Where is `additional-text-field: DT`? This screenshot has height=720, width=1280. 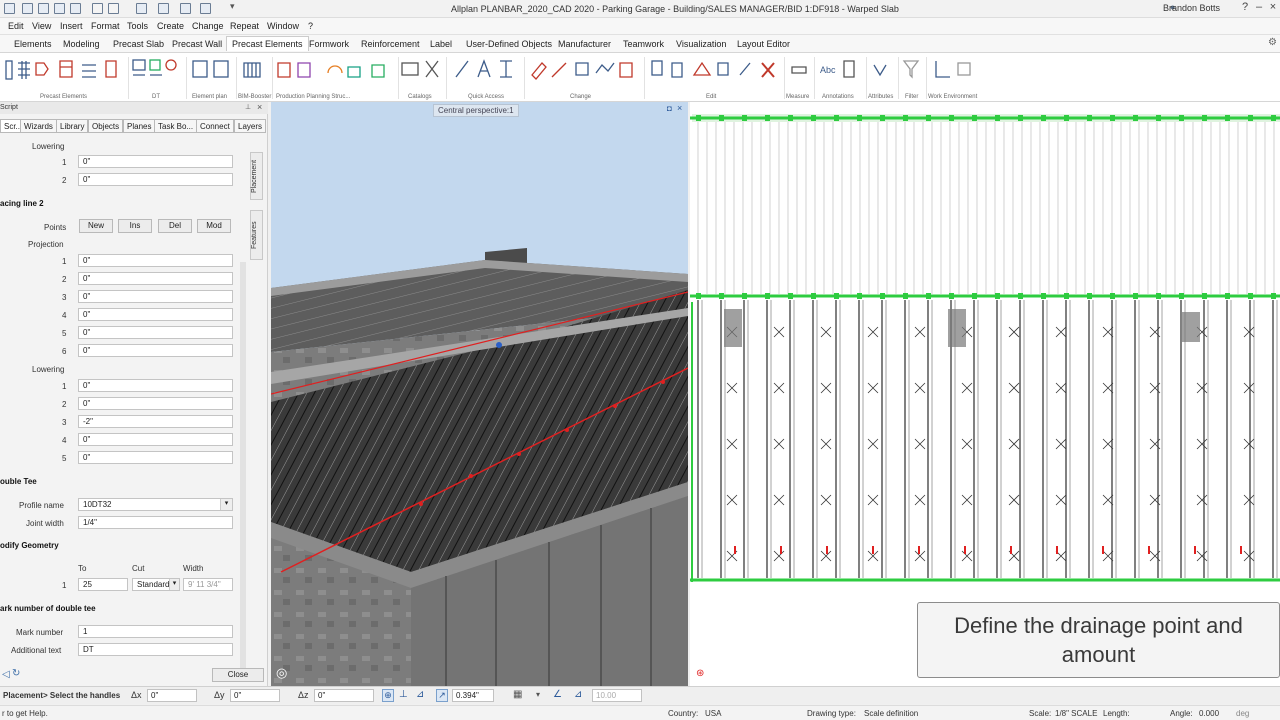
additional-text-field: DT is located at coordinates (155, 649).